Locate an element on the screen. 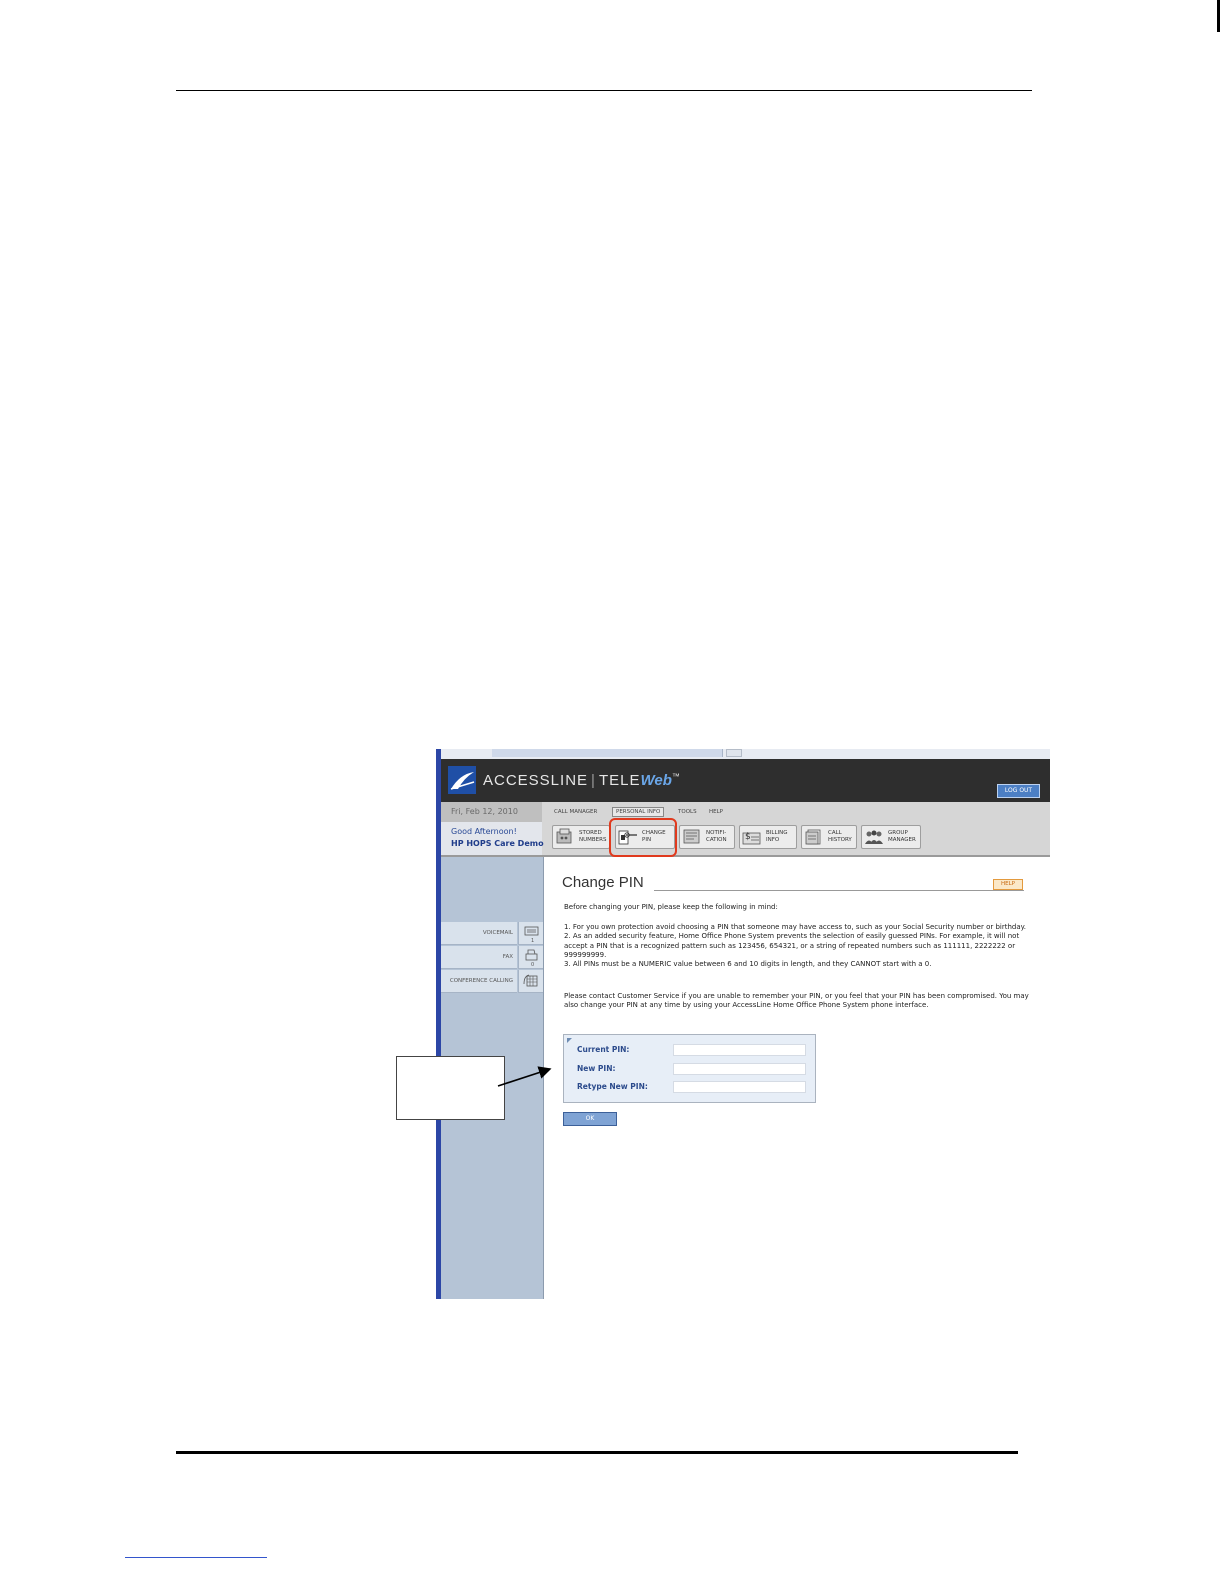 The width and height of the screenshot is (1224, 1584). stored-numbers-icon is located at coordinates (564, 836).